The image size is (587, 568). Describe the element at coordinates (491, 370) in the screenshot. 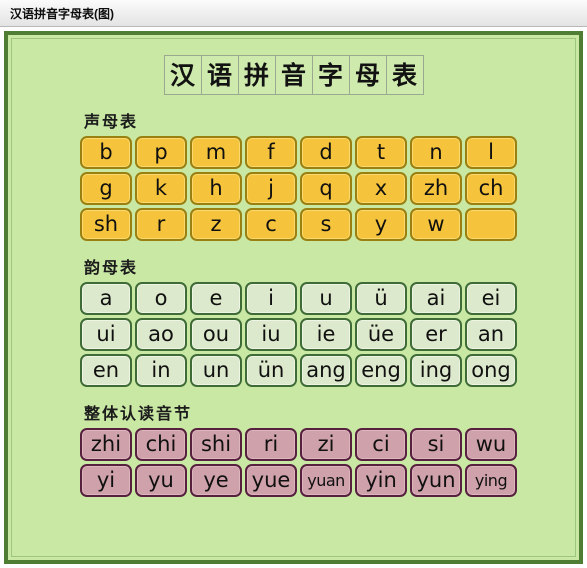

I see `pinyin-cell: ong` at that location.